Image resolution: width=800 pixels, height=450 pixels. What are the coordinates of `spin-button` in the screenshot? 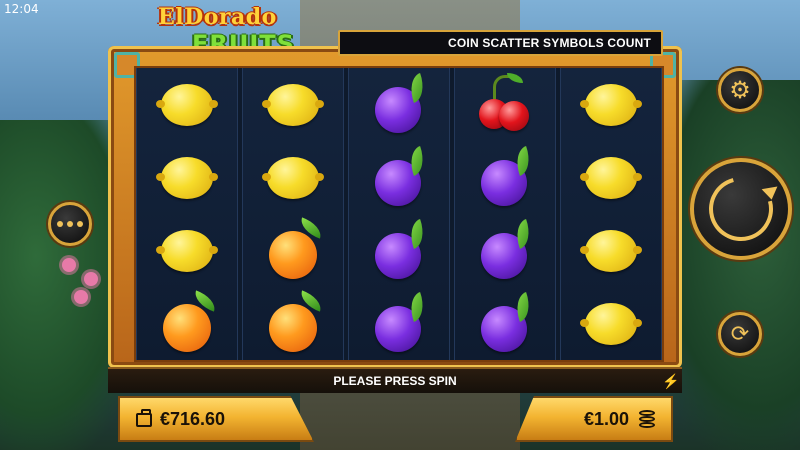 It's located at (741, 209).